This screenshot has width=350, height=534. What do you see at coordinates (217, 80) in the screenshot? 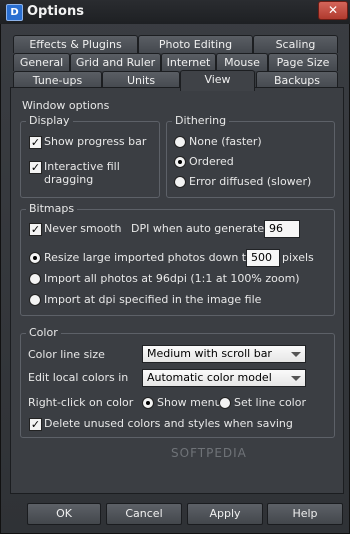
I see `tab-view: View` at bounding box center [217, 80].